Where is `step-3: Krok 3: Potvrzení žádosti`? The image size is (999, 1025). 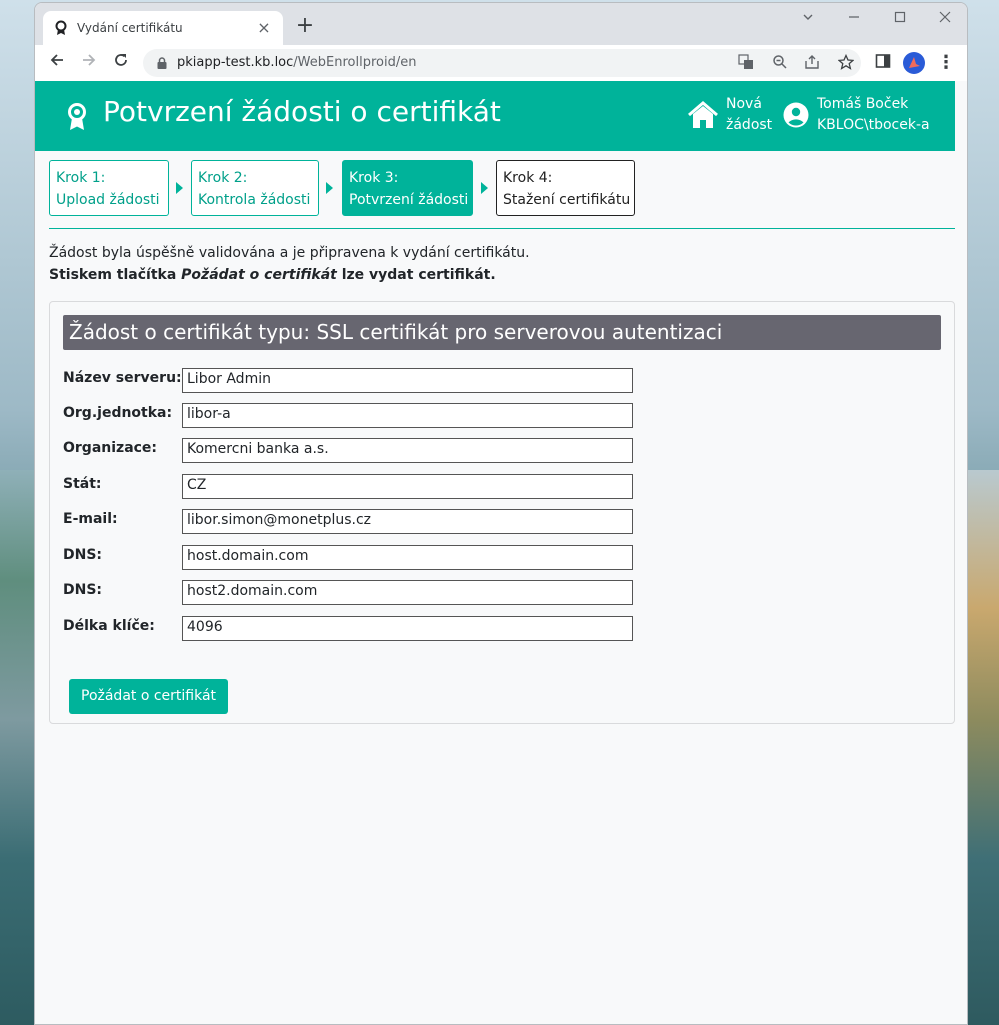 step-3: Krok 3: Potvrzení žádosti is located at coordinates (407, 188).